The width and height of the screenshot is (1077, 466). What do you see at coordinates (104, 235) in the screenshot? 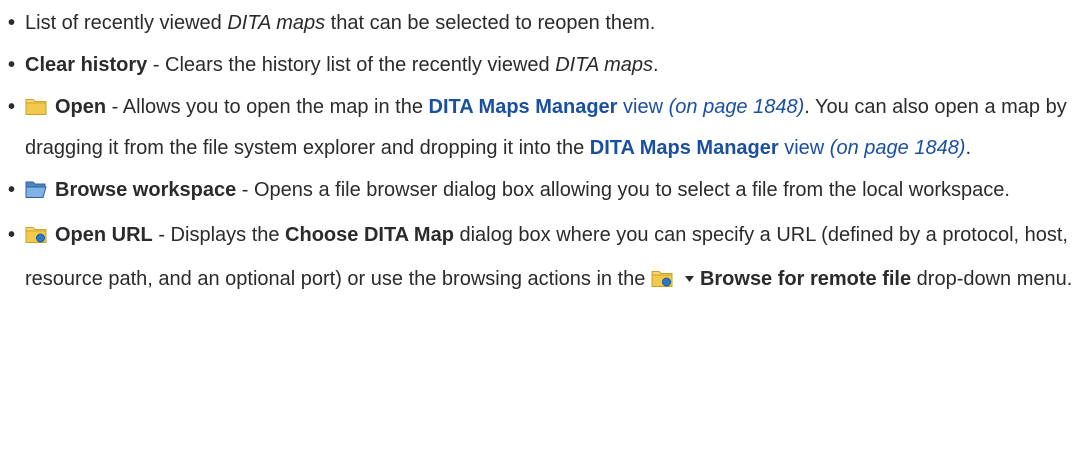
I see `open-url-label: Open URL` at bounding box center [104, 235].